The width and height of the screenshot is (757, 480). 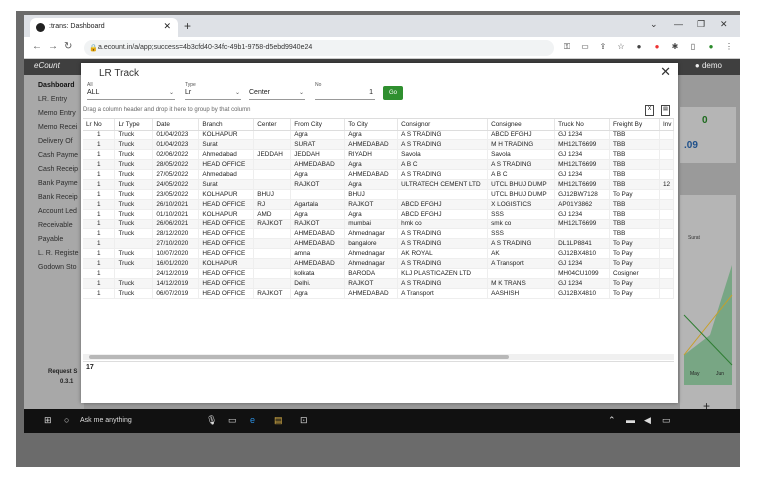 I want to click on folder-icon: ▤, so click(x=278, y=420).